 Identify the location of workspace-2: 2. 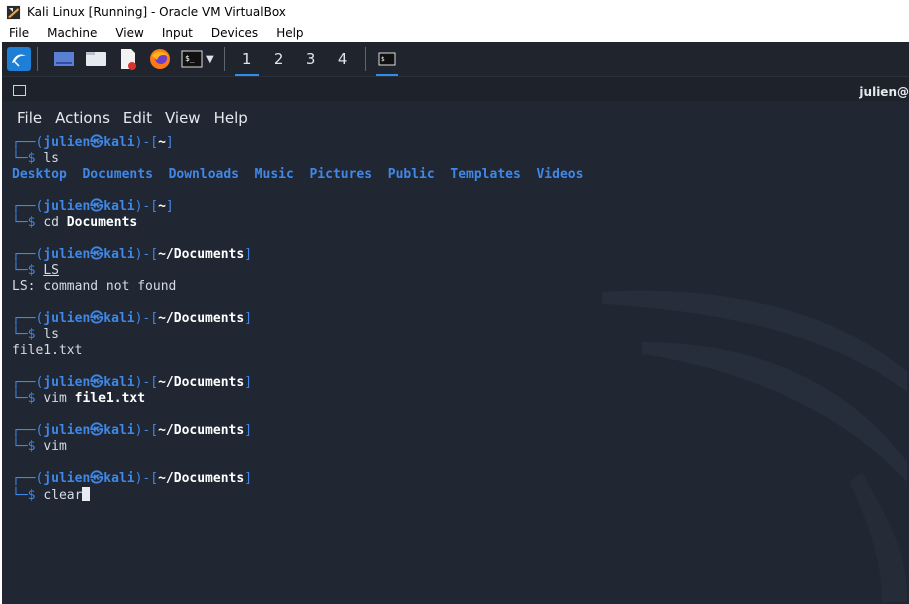
(279, 59).